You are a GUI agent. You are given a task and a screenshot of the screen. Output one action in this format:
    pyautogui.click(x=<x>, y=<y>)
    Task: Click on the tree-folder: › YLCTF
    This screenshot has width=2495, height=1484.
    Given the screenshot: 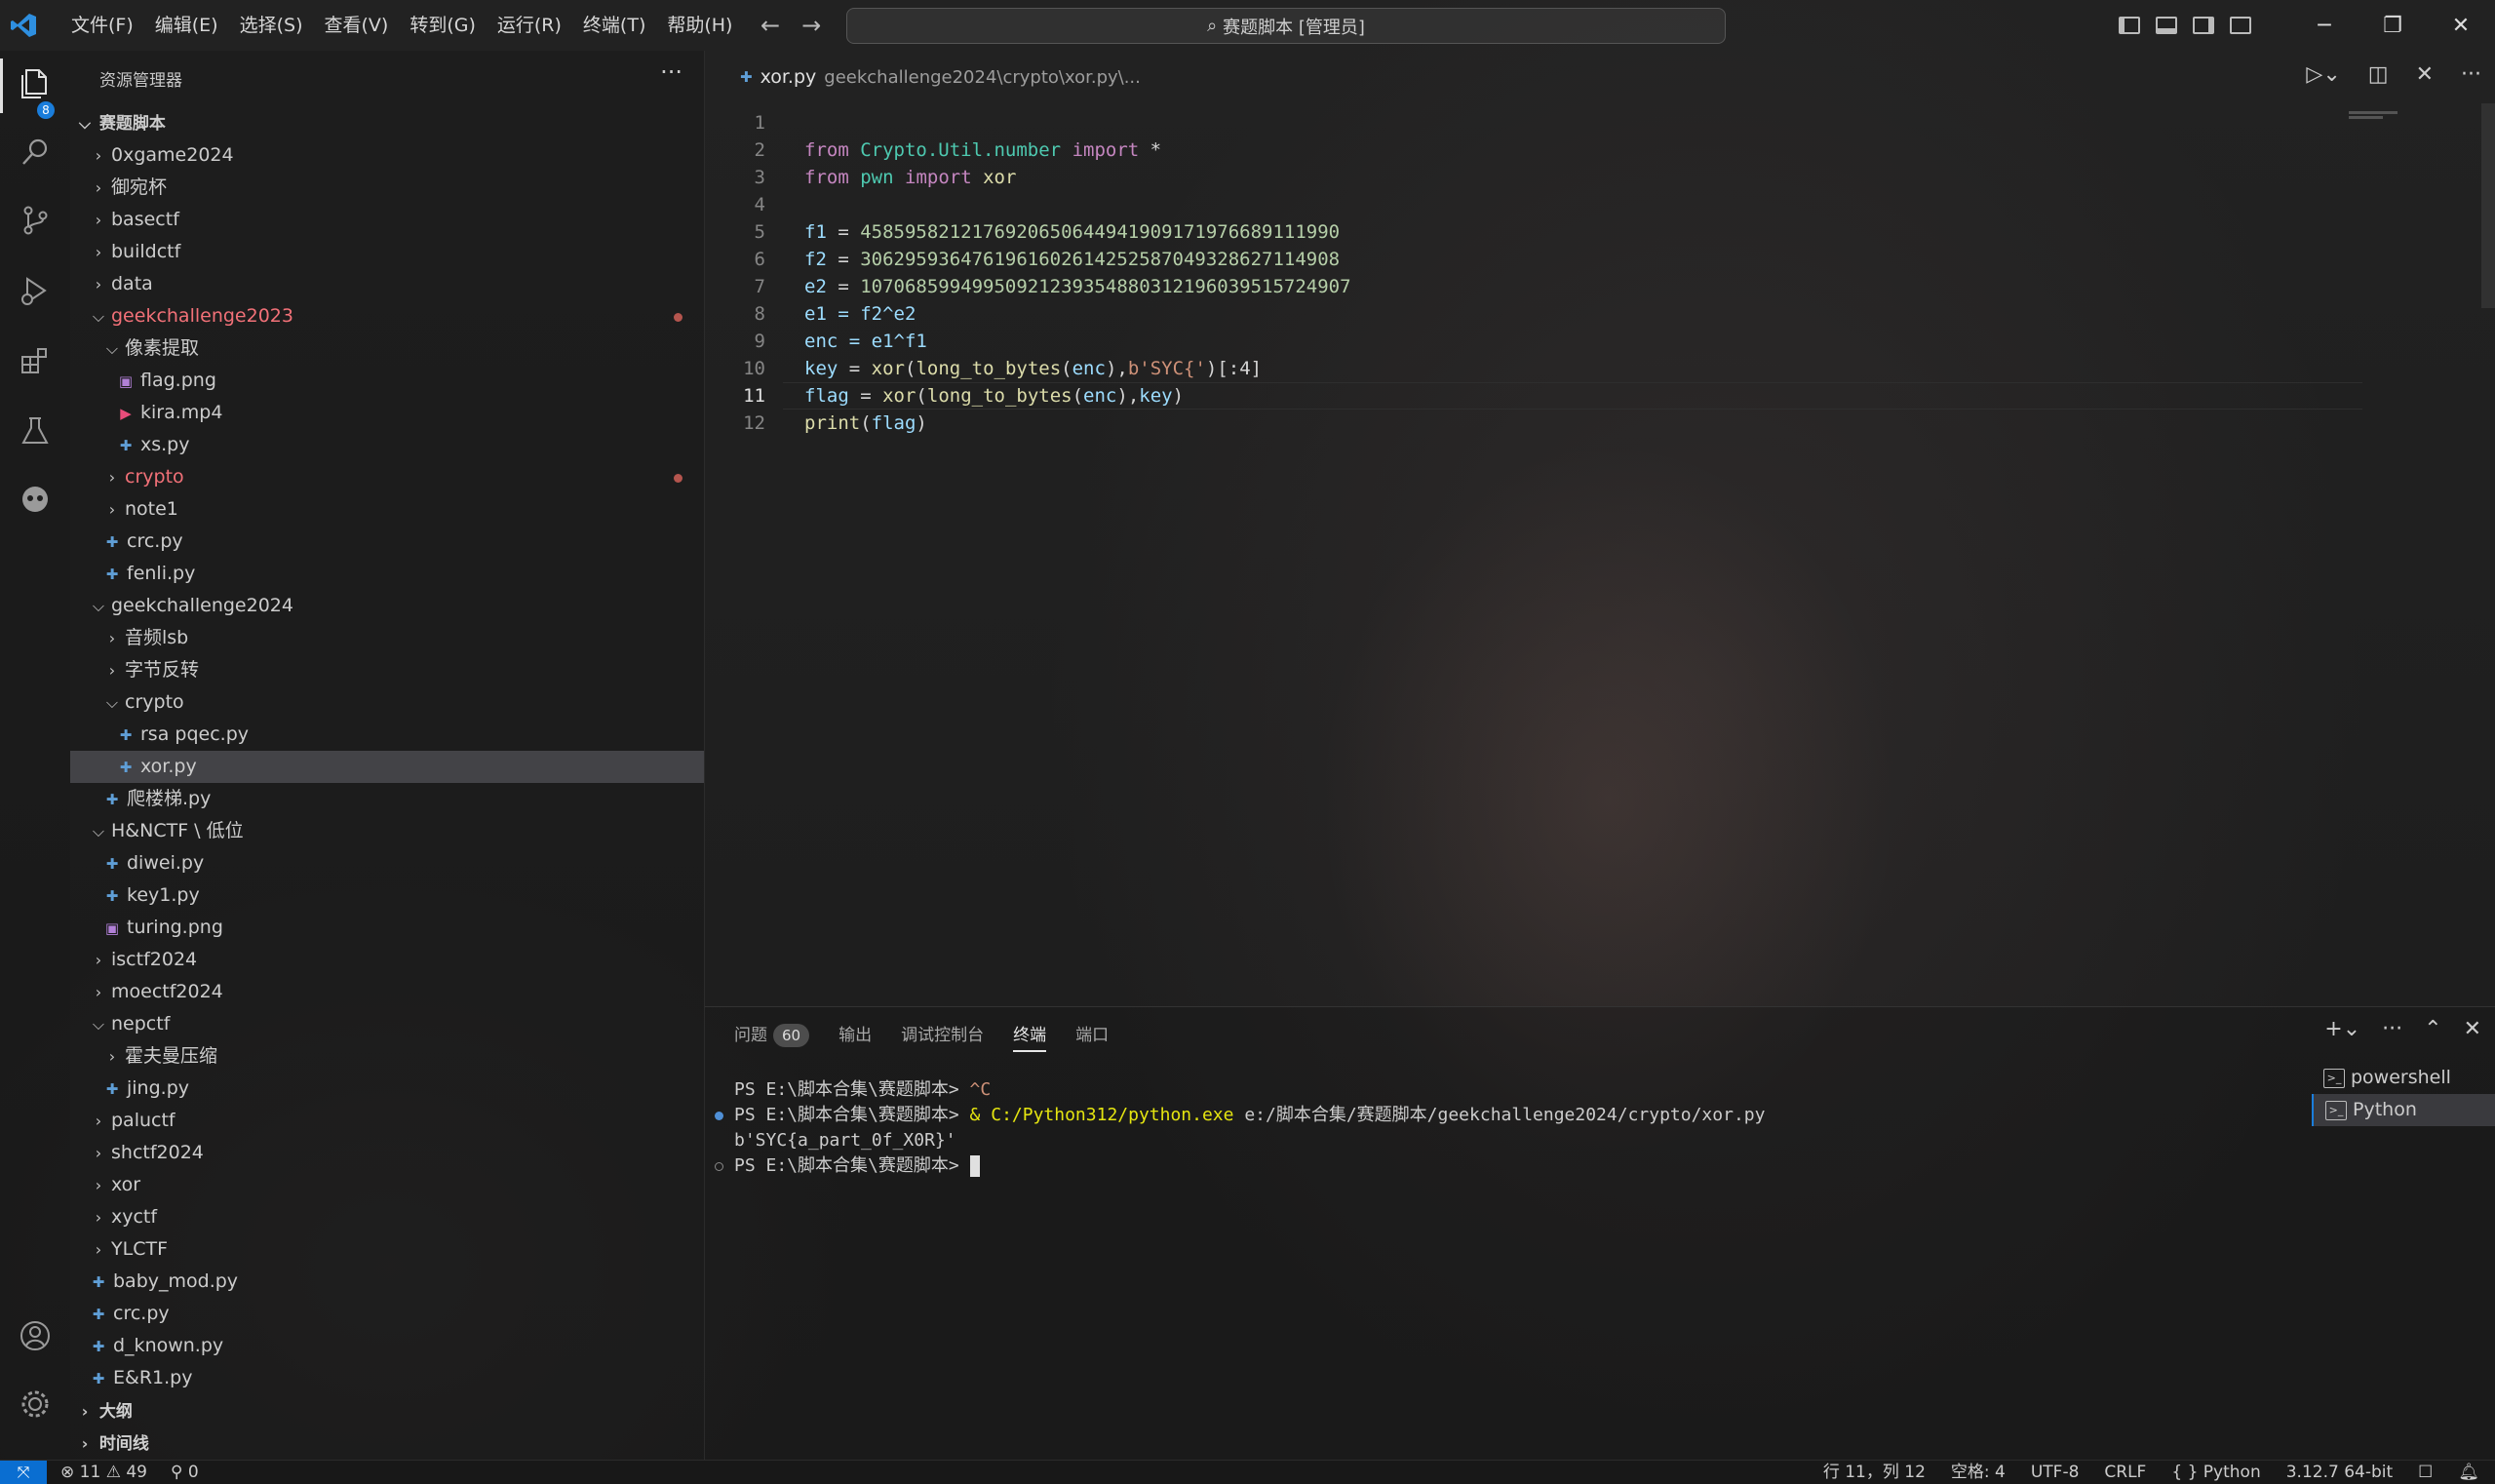 What is the action you would take?
    pyautogui.click(x=387, y=1249)
    